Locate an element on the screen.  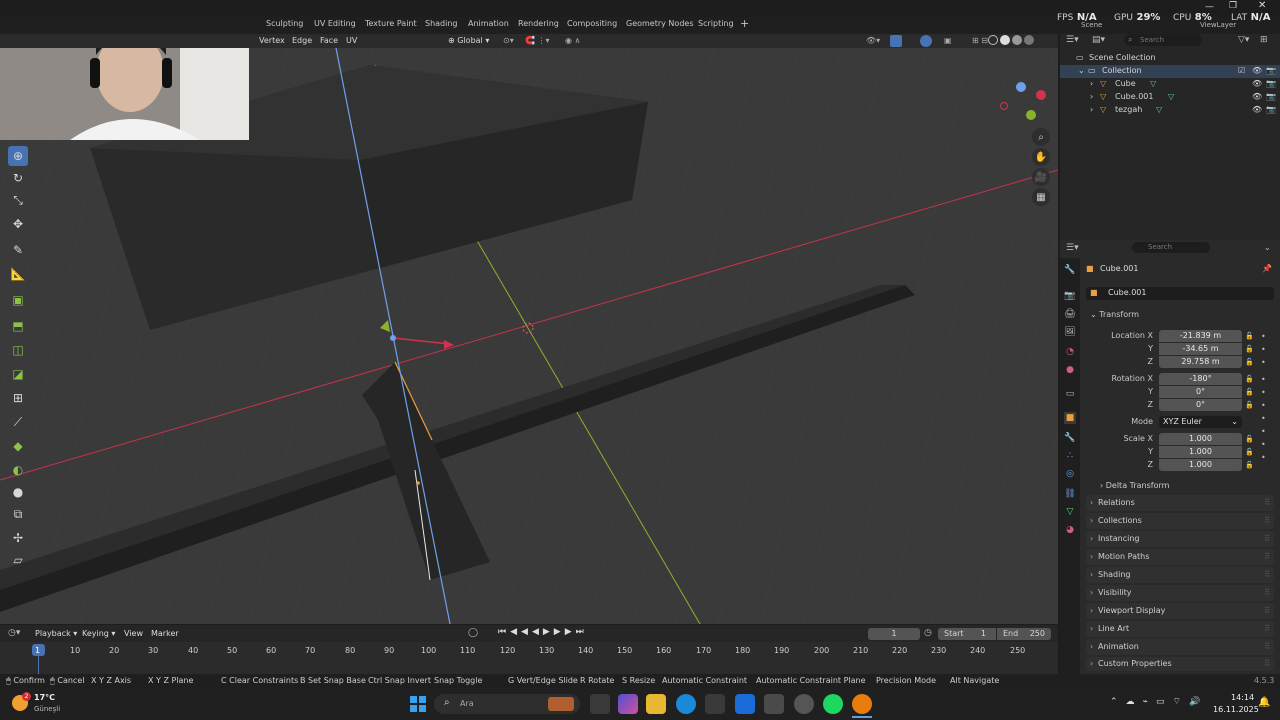
panel-instancing: Instancing⠿ is located at coordinates (1180, 539).